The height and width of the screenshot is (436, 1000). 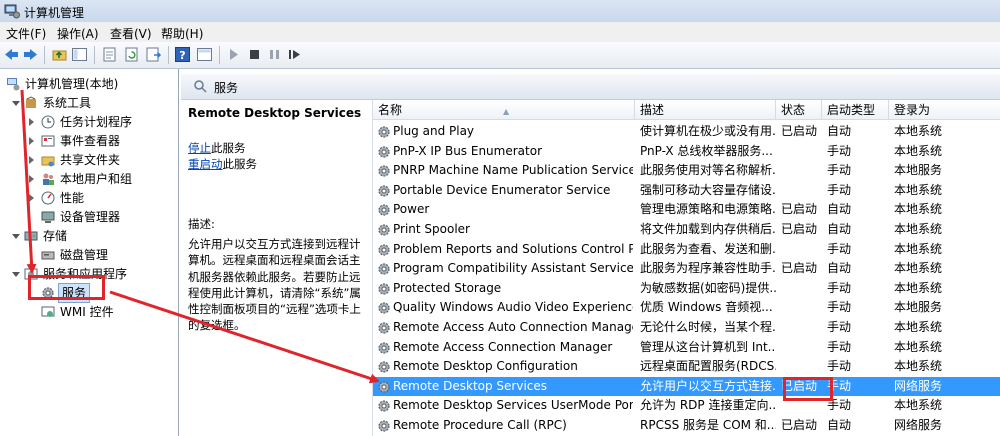 What do you see at coordinates (275, 113) in the screenshot?
I see `selected-service-name: Remote Desktop Services` at bounding box center [275, 113].